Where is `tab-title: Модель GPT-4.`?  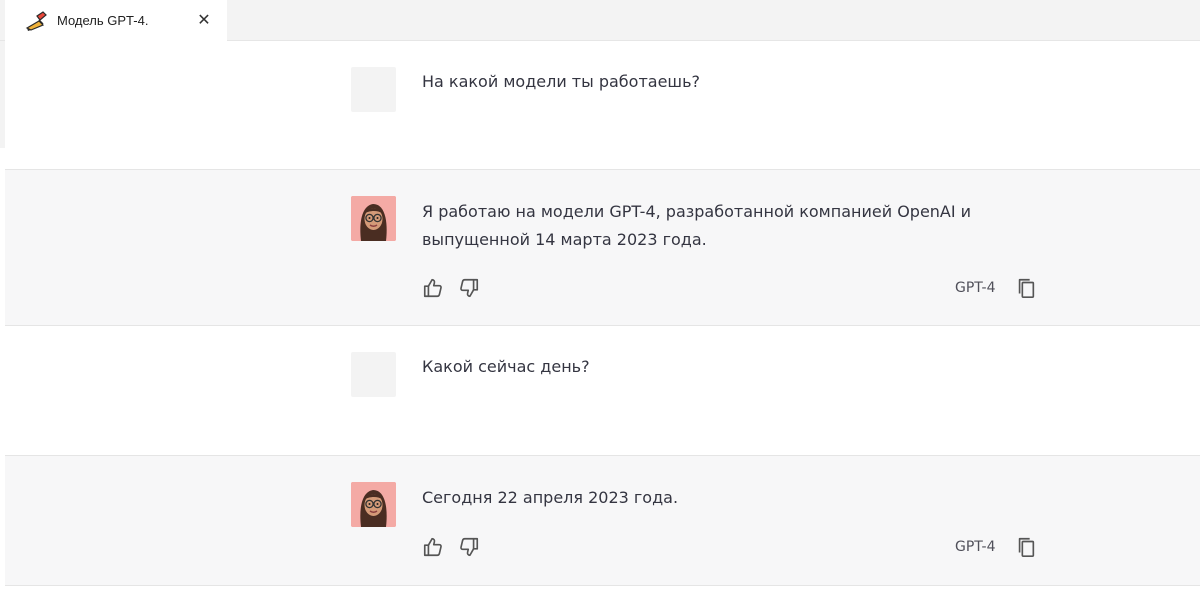 tab-title: Модель GPT-4. is located at coordinates (103, 20).